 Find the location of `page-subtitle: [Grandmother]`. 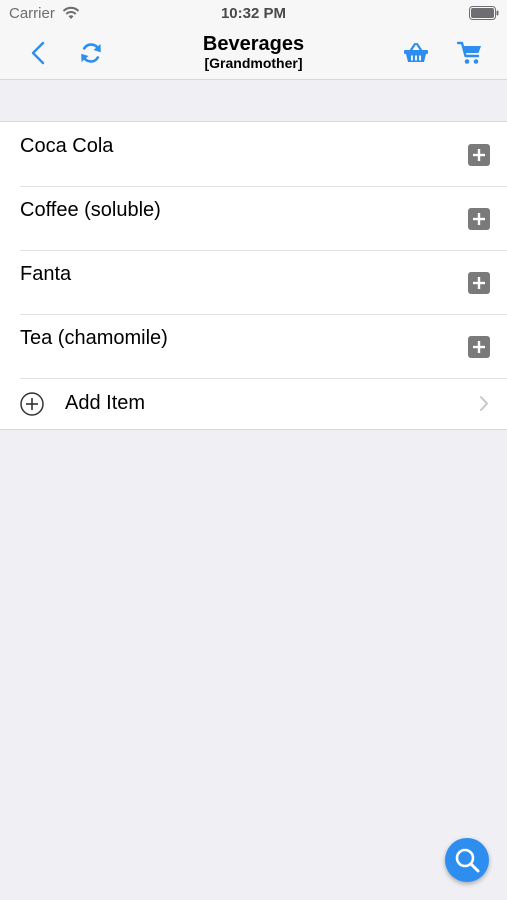

page-subtitle: [Grandmother] is located at coordinates (253, 63).